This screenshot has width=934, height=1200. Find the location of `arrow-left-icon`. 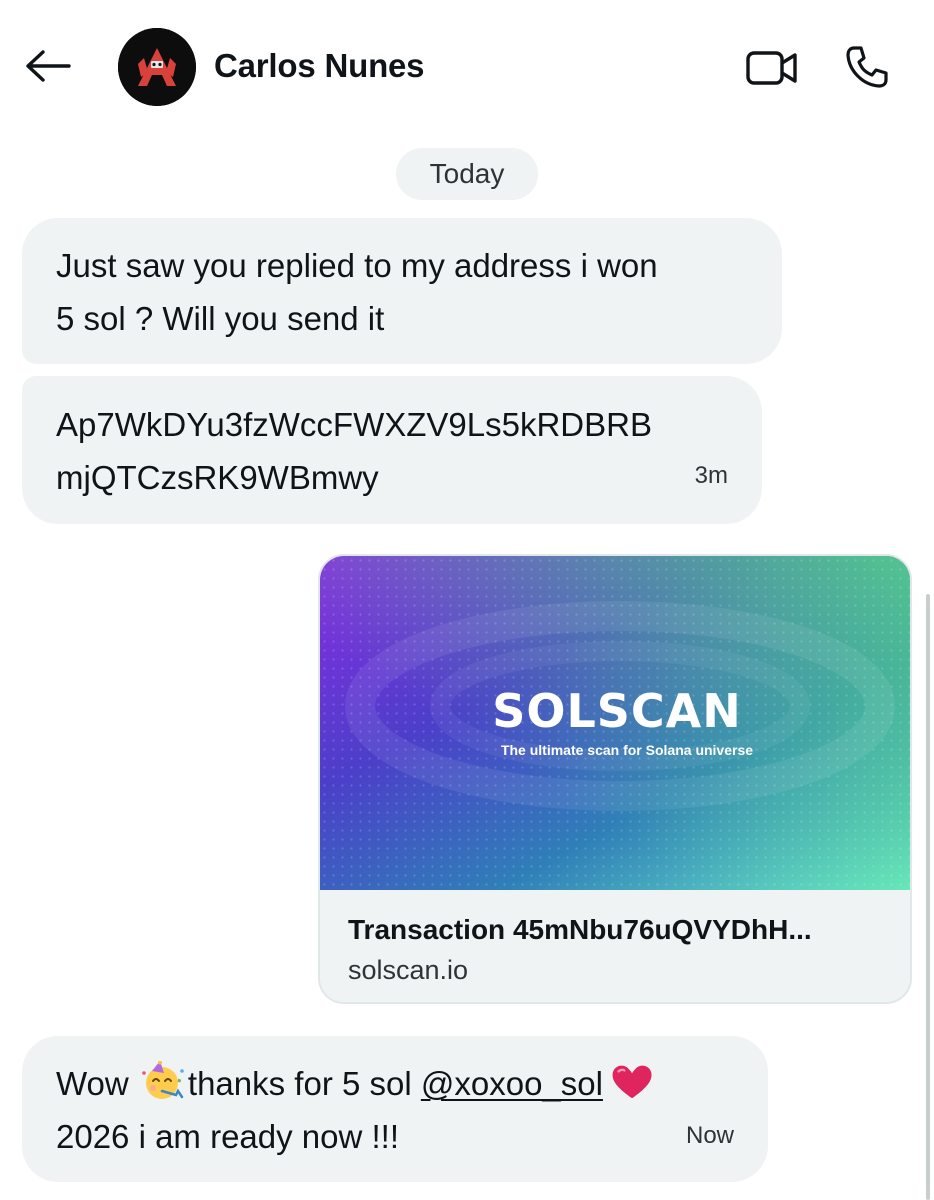

arrow-left-icon is located at coordinates (48, 66).